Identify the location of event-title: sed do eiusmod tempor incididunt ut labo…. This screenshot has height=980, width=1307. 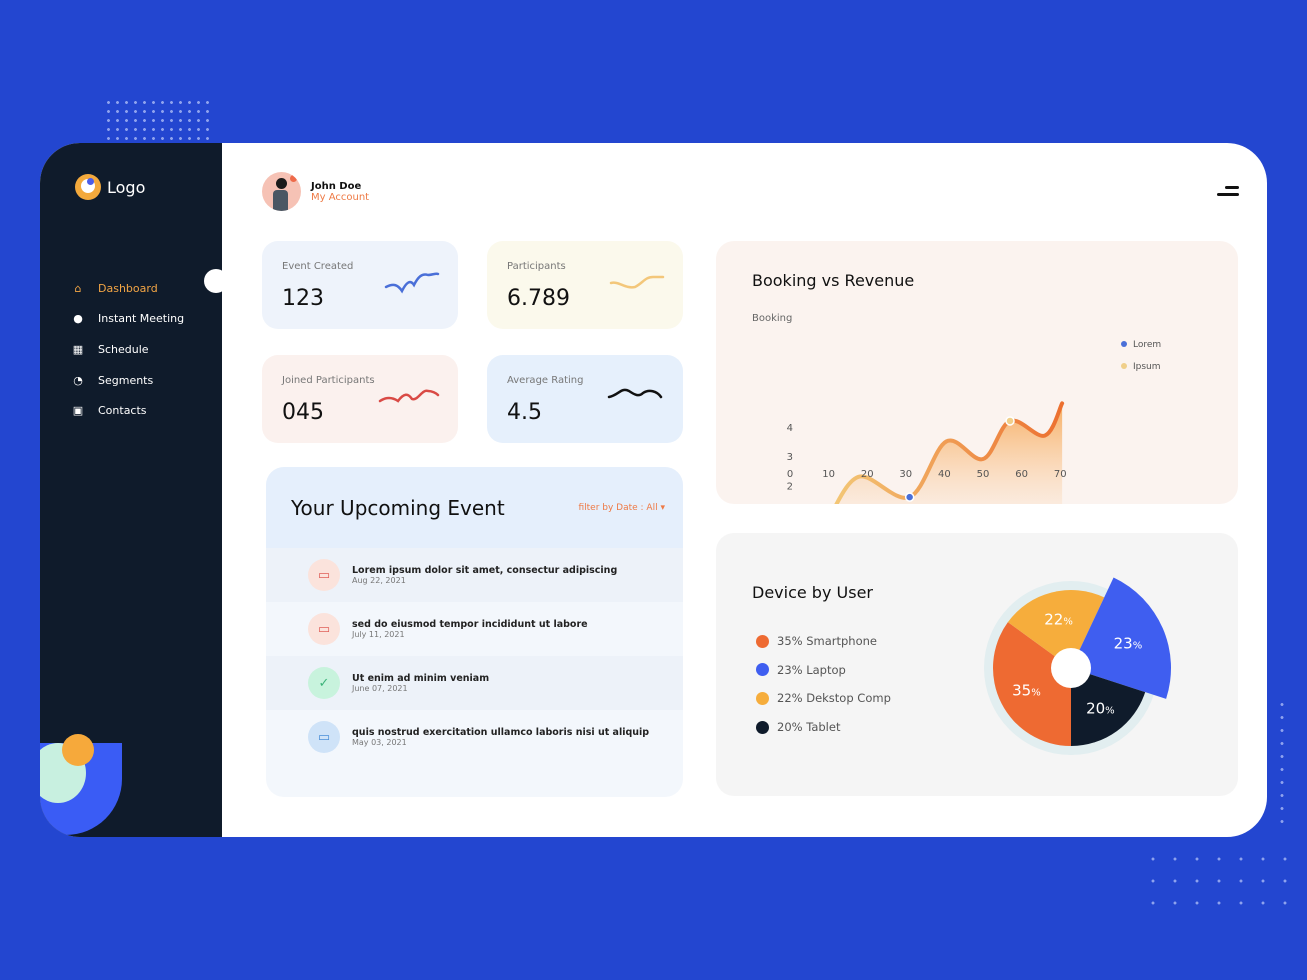
(470, 624).